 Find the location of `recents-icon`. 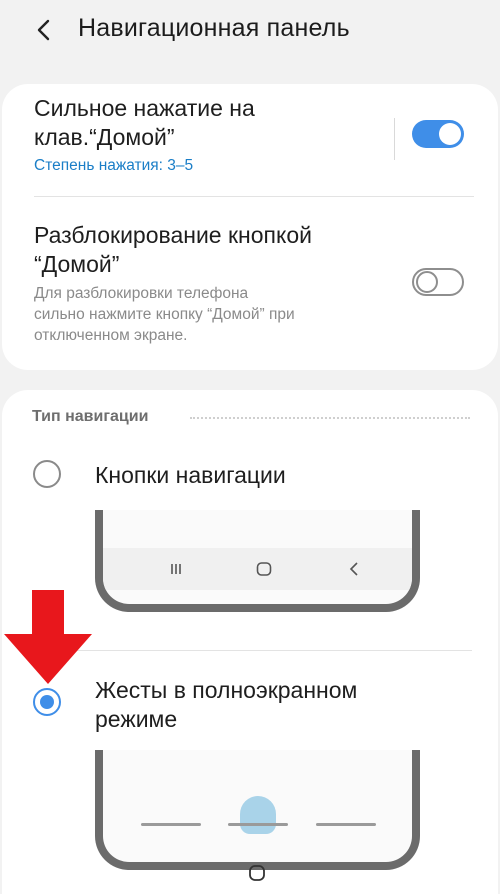

recents-icon is located at coordinates (176, 569).